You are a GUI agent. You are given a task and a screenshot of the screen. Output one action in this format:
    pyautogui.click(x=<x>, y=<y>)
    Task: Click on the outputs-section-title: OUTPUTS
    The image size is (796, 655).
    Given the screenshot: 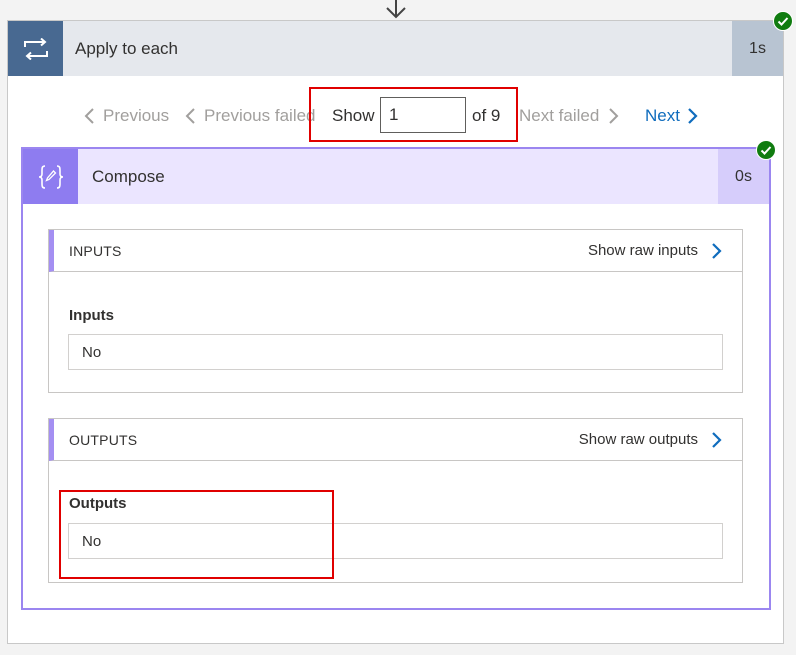 What is the action you would take?
    pyautogui.click(x=103, y=439)
    